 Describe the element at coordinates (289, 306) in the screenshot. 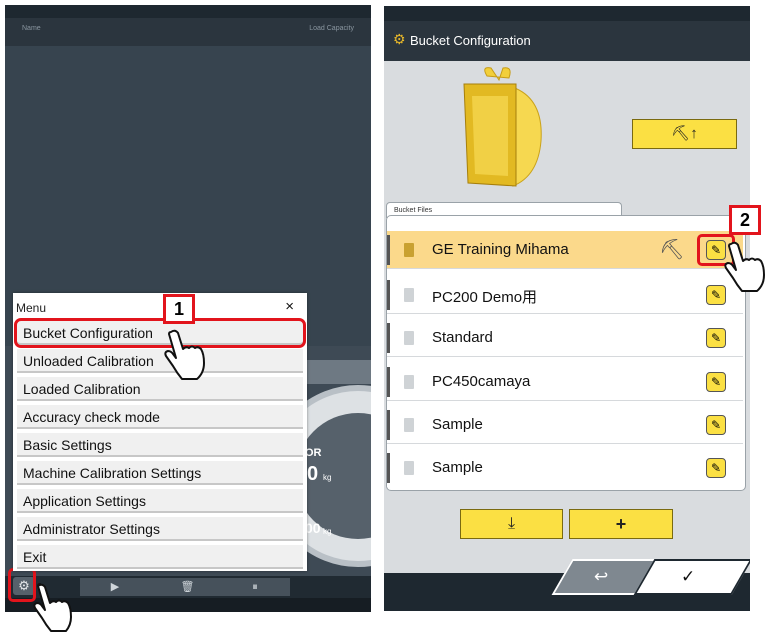

I see `close-icon: ×` at that location.